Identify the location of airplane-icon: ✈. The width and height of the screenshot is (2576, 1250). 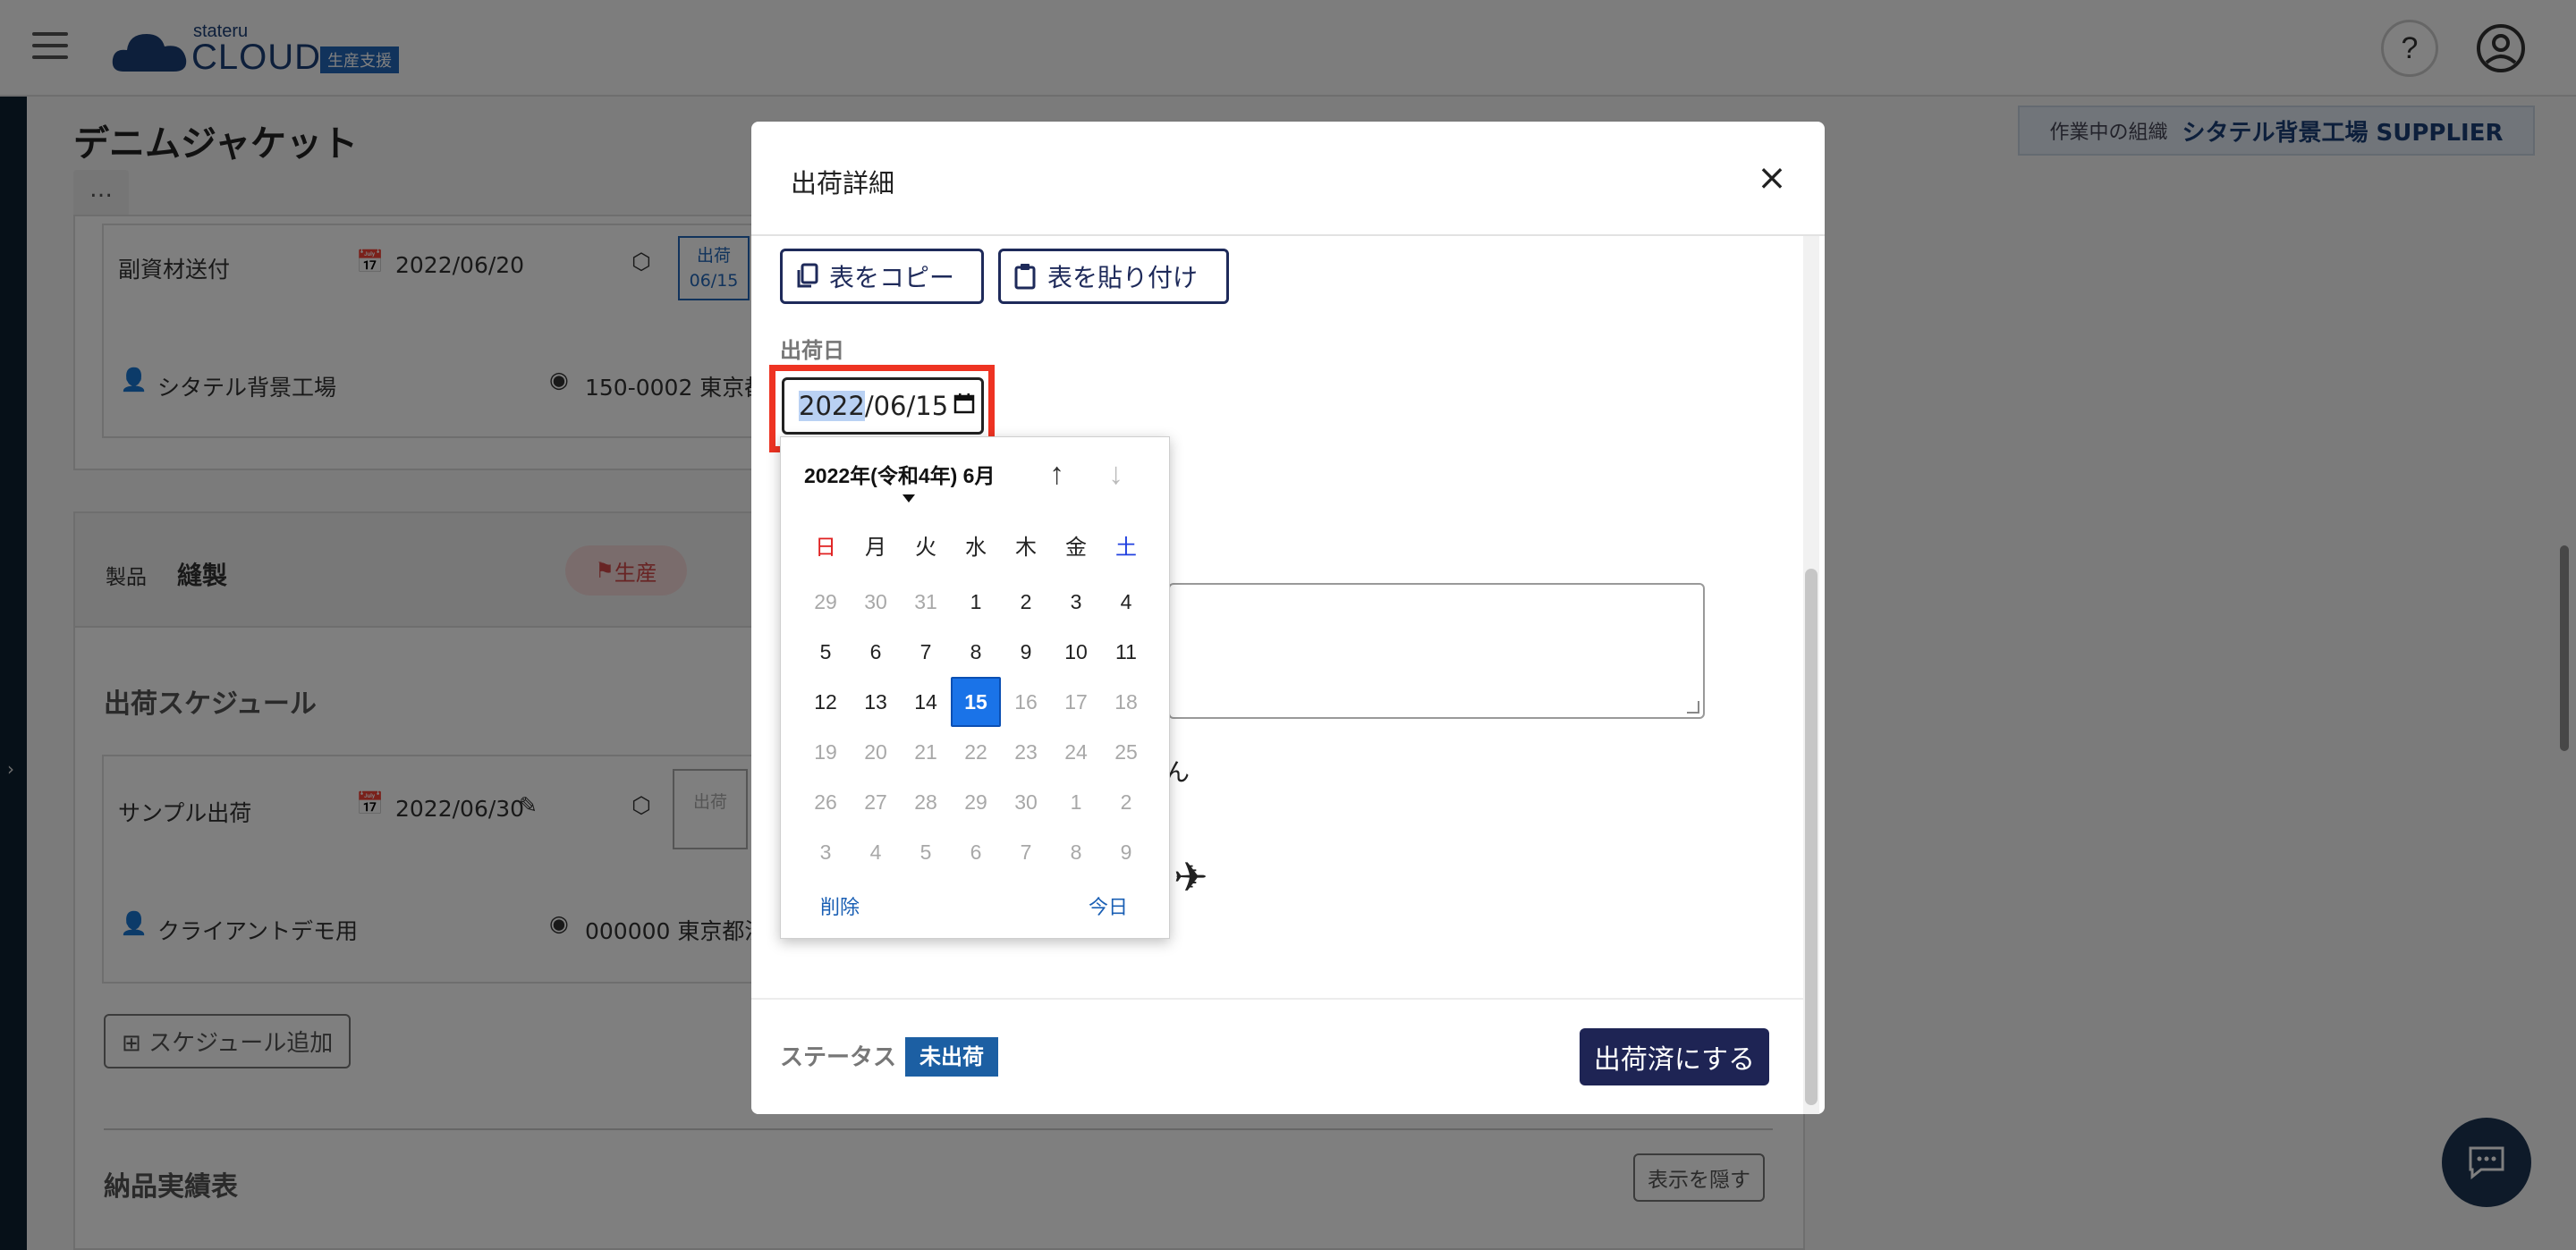
(1191, 877).